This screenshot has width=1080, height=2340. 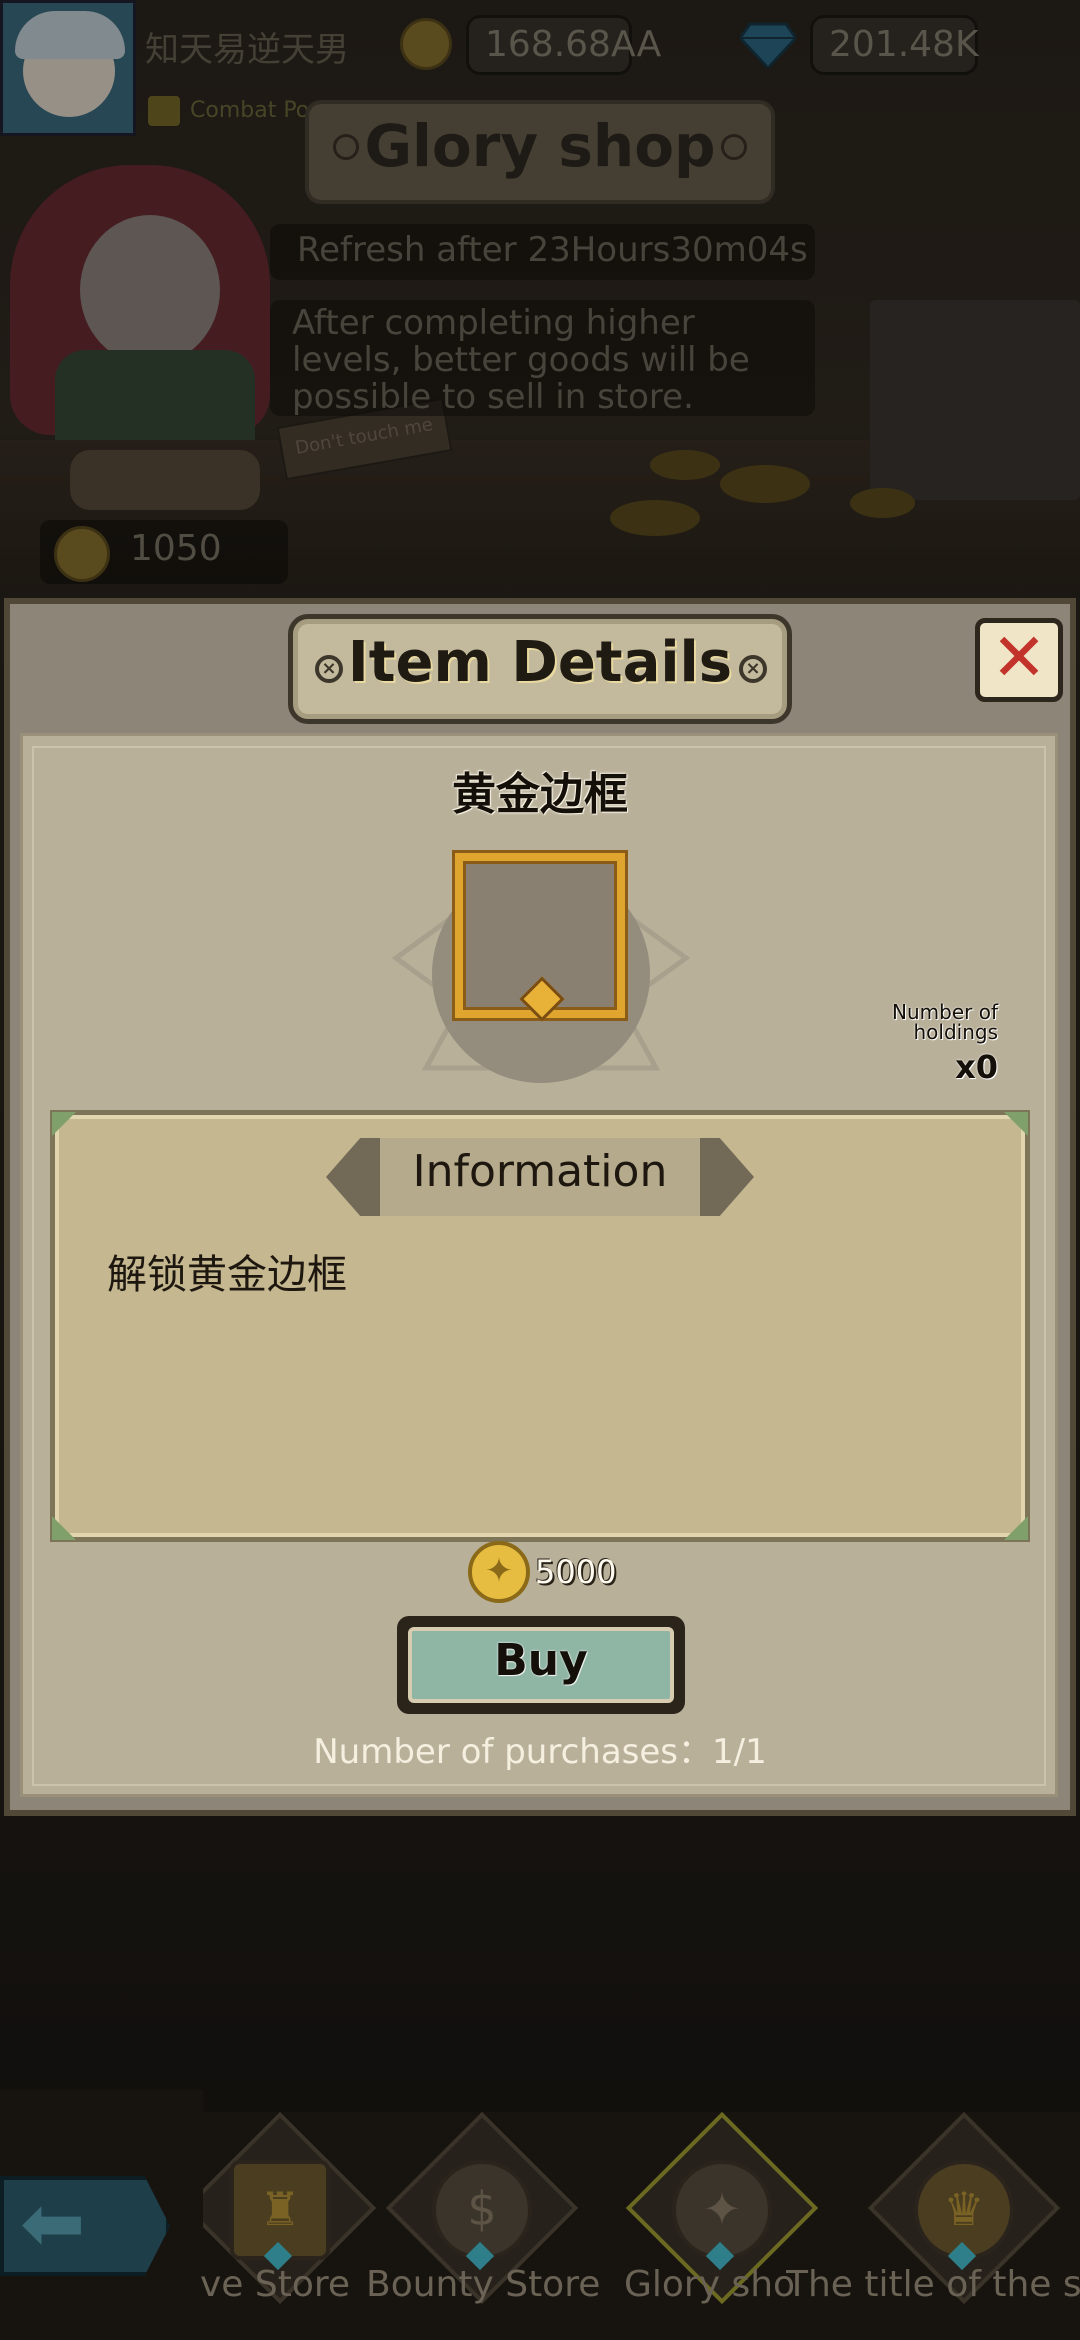 What do you see at coordinates (540, 1752) in the screenshot?
I see `purchase-count: Number of purchases：1/1` at bounding box center [540, 1752].